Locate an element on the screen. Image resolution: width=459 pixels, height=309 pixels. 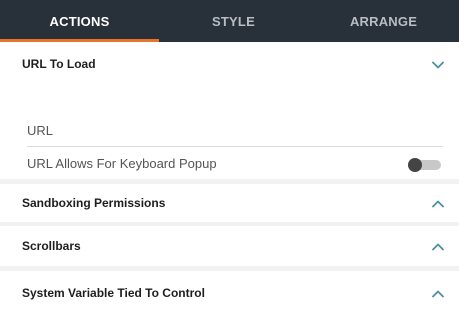
keyboard-popup-toggle is located at coordinates (424, 165).